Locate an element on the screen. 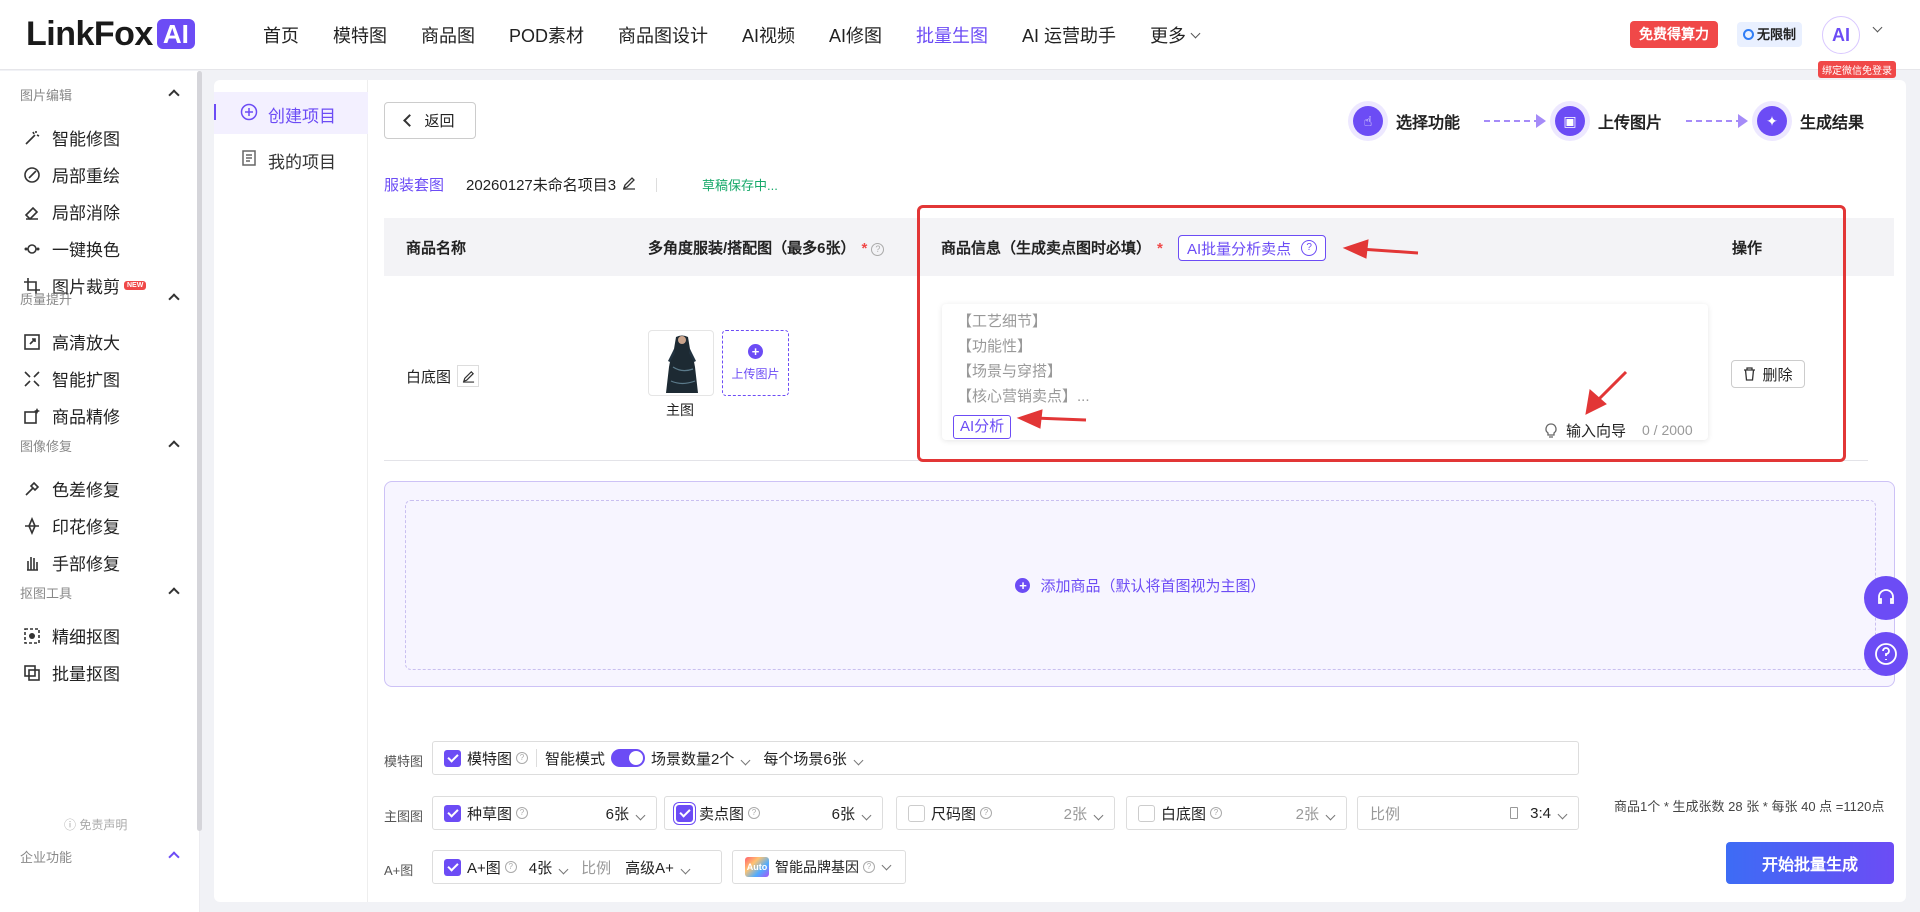  seeding-image-checkbox is located at coordinates (452, 813).